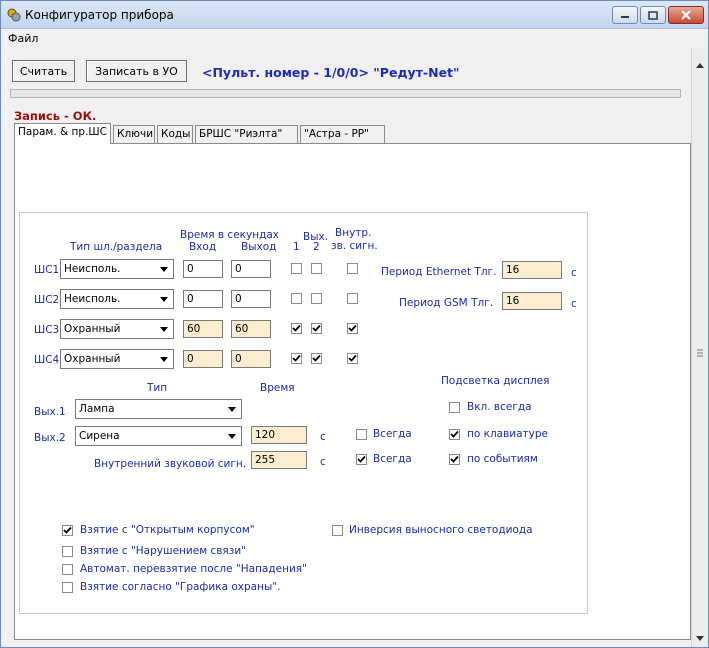 This screenshot has height=648, width=709. Describe the element at coordinates (229, 235) in the screenshot. I see `header-time: Время в секундах` at that location.